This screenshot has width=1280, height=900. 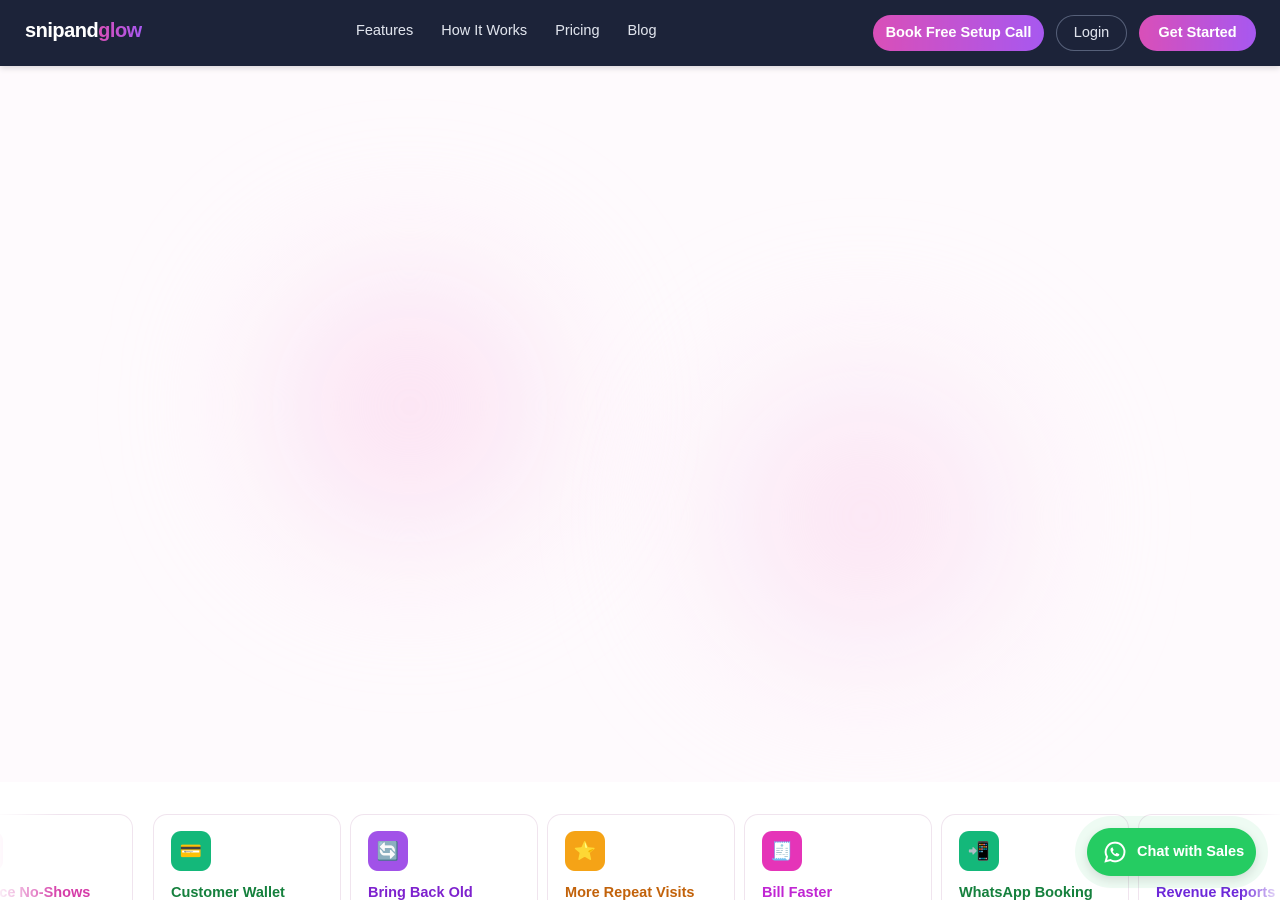 I want to click on refresh-icon: 🔄, so click(x=388, y=851).